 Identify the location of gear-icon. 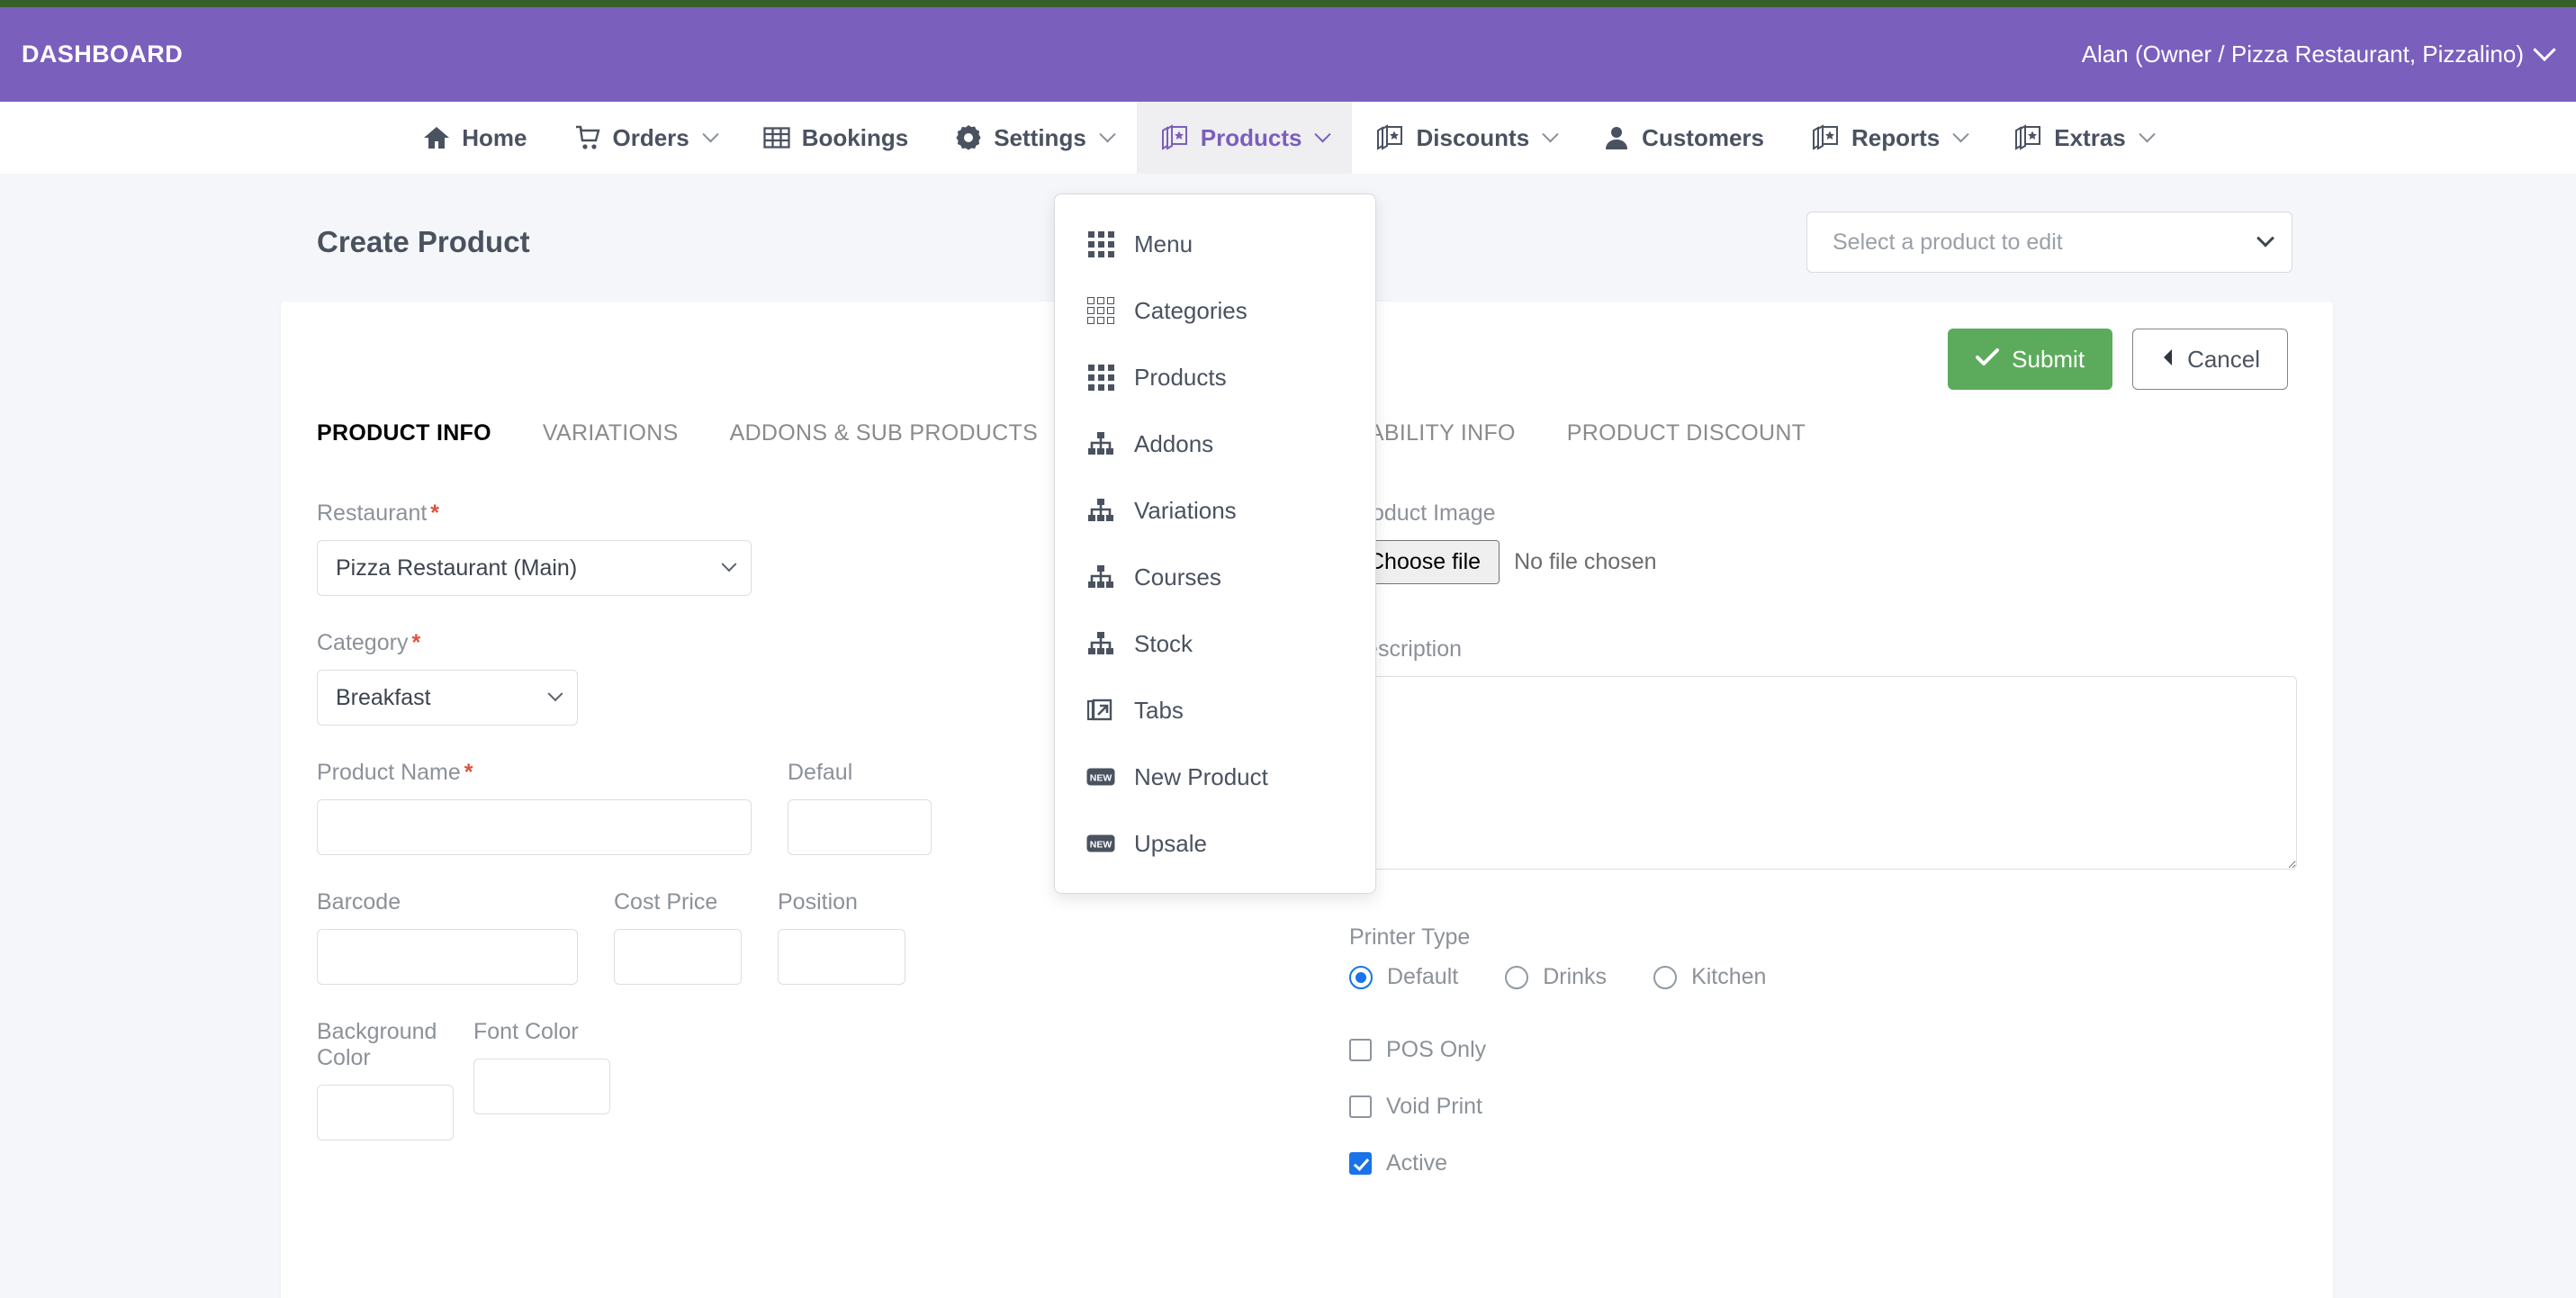
(968, 137).